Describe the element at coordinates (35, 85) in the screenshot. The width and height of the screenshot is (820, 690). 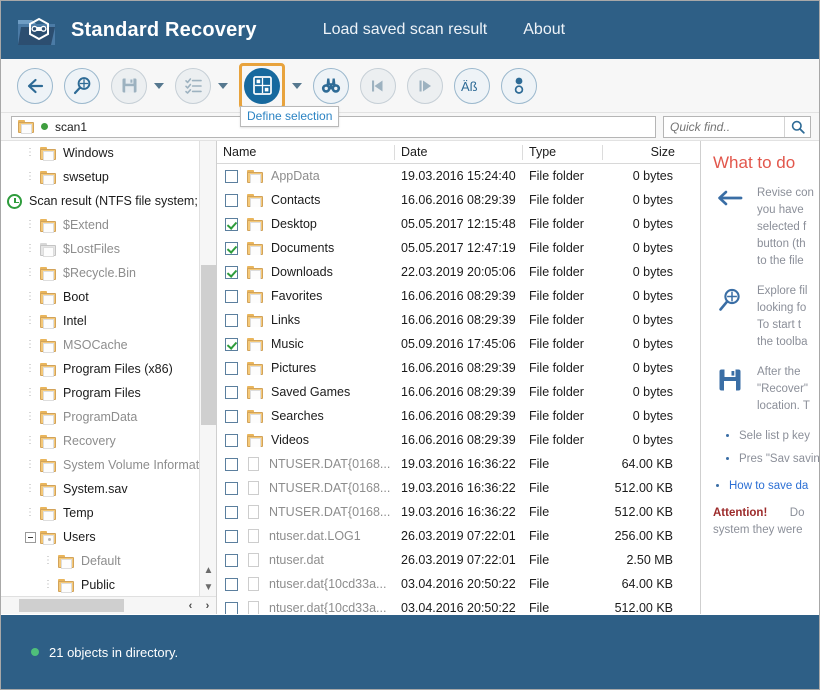
I see `back-button` at that location.